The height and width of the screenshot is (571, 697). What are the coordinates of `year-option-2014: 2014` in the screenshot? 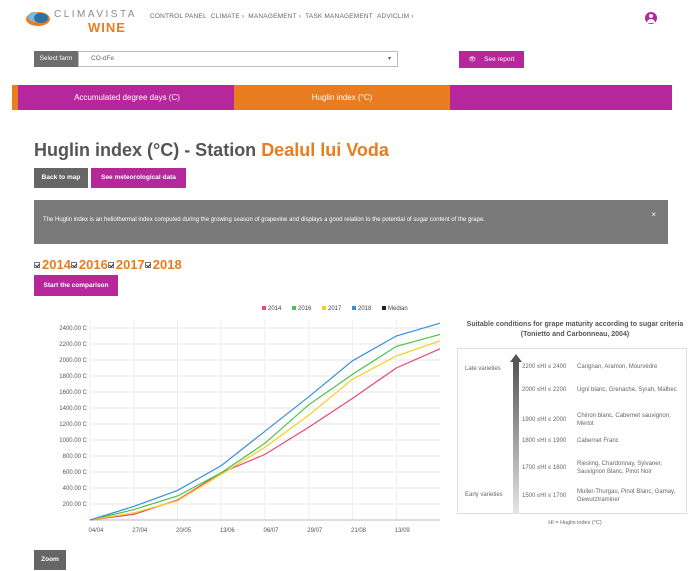 It's located at (52, 264).